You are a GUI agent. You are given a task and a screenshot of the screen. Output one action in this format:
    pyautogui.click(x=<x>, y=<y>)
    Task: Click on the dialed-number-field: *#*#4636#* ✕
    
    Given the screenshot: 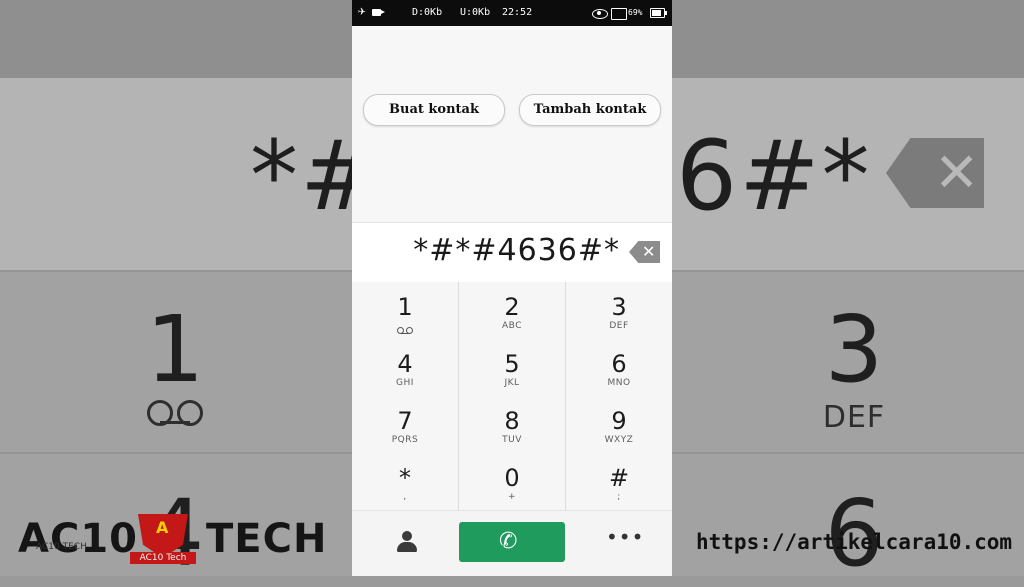 What is the action you would take?
    pyautogui.click(x=512, y=252)
    